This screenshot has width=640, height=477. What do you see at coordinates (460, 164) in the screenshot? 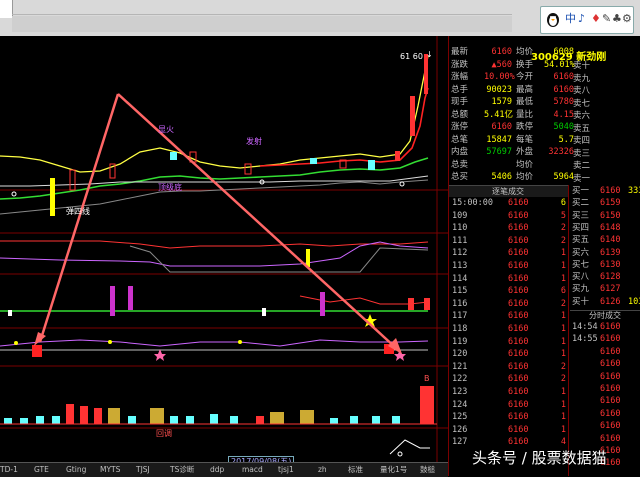
I see `quote-label: 总卖` at bounding box center [460, 164].